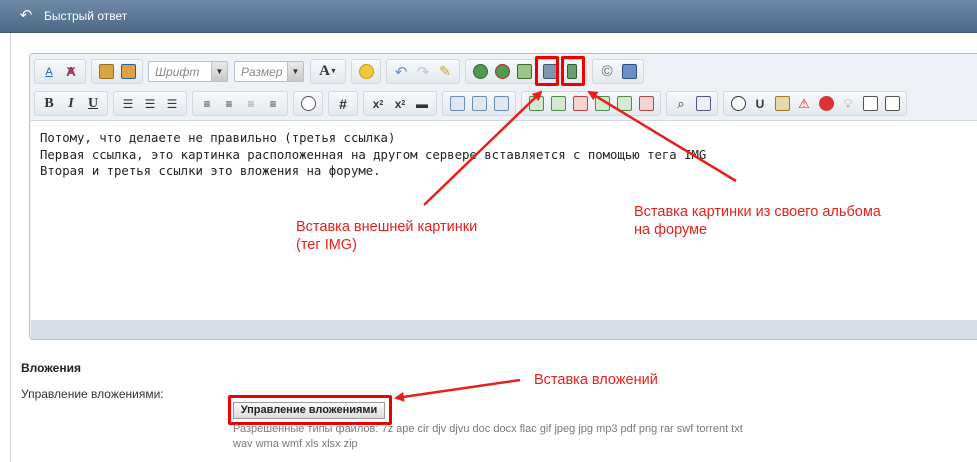 This screenshot has width=977, height=462. I want to click on callout-external-image-line1: Вставка внешней картинки, so click(387, 227).